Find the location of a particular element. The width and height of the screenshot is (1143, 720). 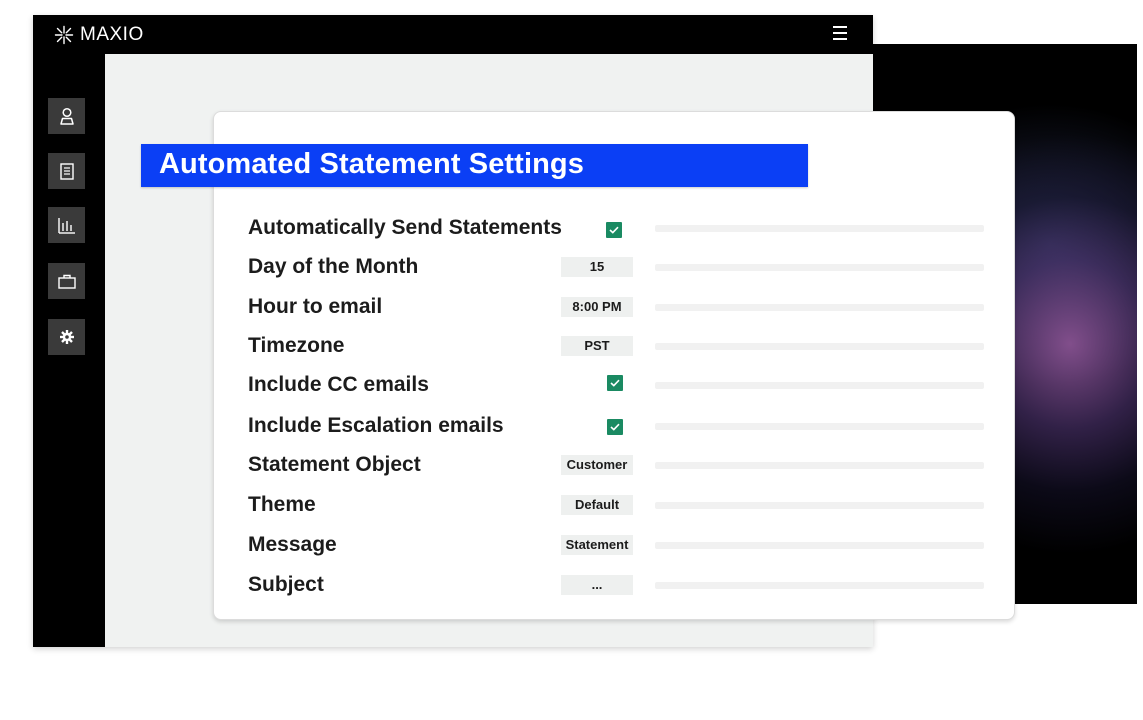

maxio-logo-icon is located at coordinates (64, 35).